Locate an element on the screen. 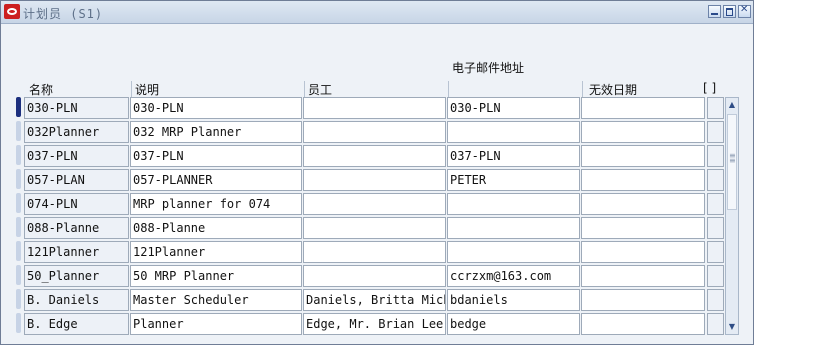  email-field: bdaniels is located at coordinates (513, 300).